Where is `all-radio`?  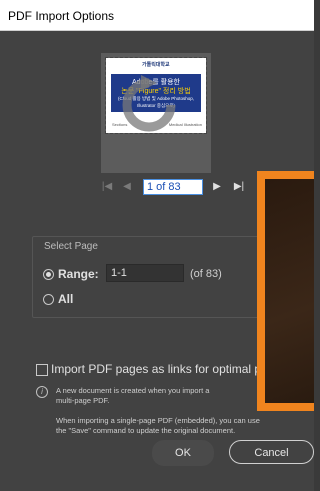
all-radio is located at coordinates (48, 299).